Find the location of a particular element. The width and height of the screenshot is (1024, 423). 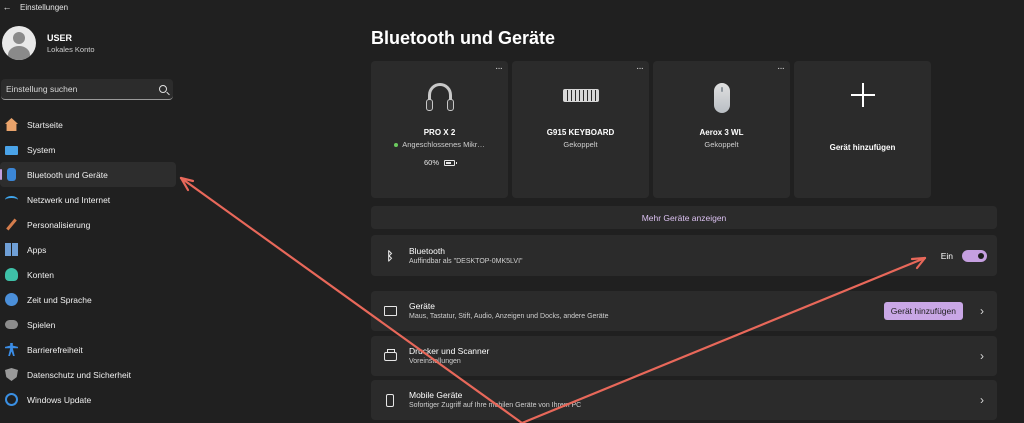

app-title: Einstellungen is located at coordinates (44, 7).